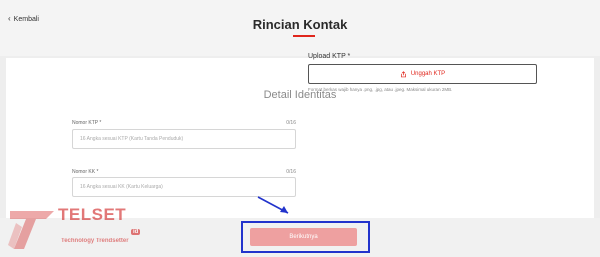 The height and width of the screenshot is (257, 600). I want to click on next-button-label: Berikutnya, so click(303, 237).